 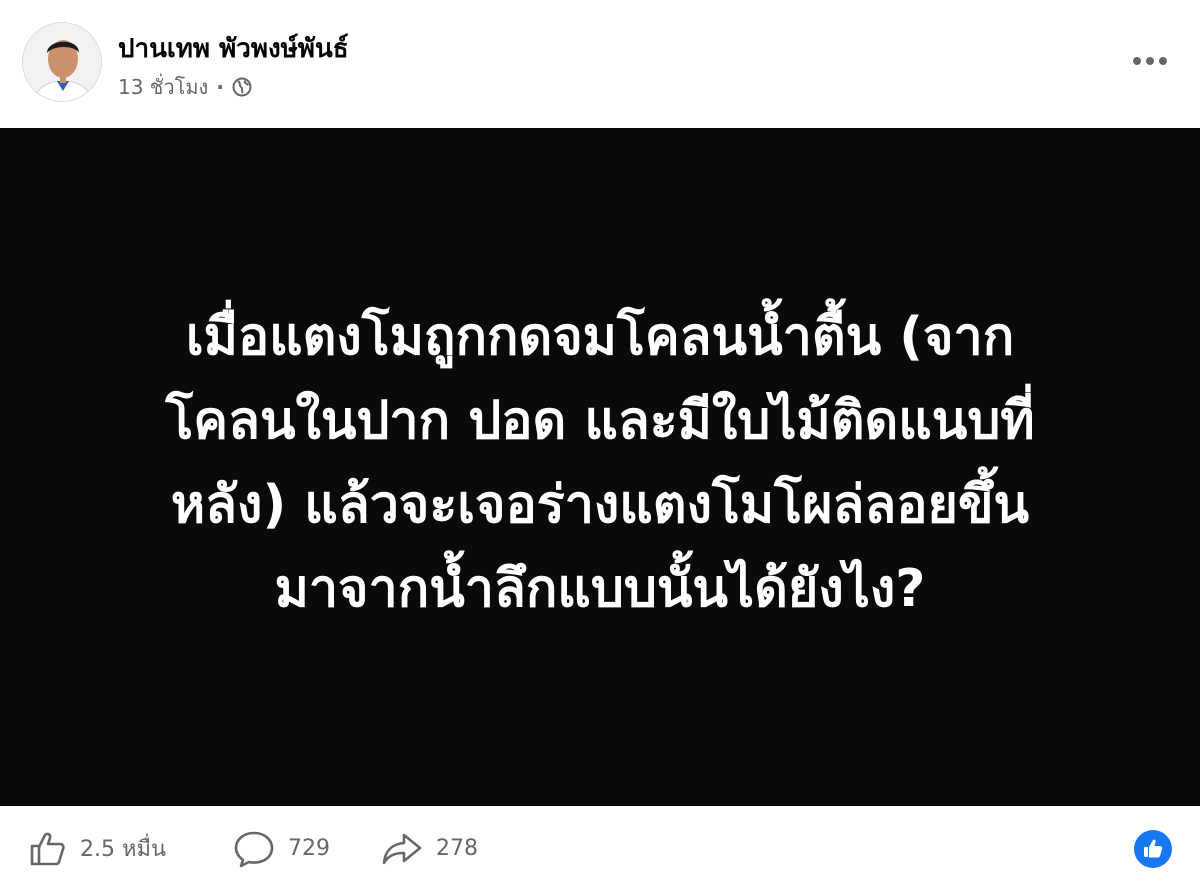 What do you see at coordinates (123, 848) in the screenshot?
I see `likes-count: 2.5 หมื่น` at bounding box center [123, 848].